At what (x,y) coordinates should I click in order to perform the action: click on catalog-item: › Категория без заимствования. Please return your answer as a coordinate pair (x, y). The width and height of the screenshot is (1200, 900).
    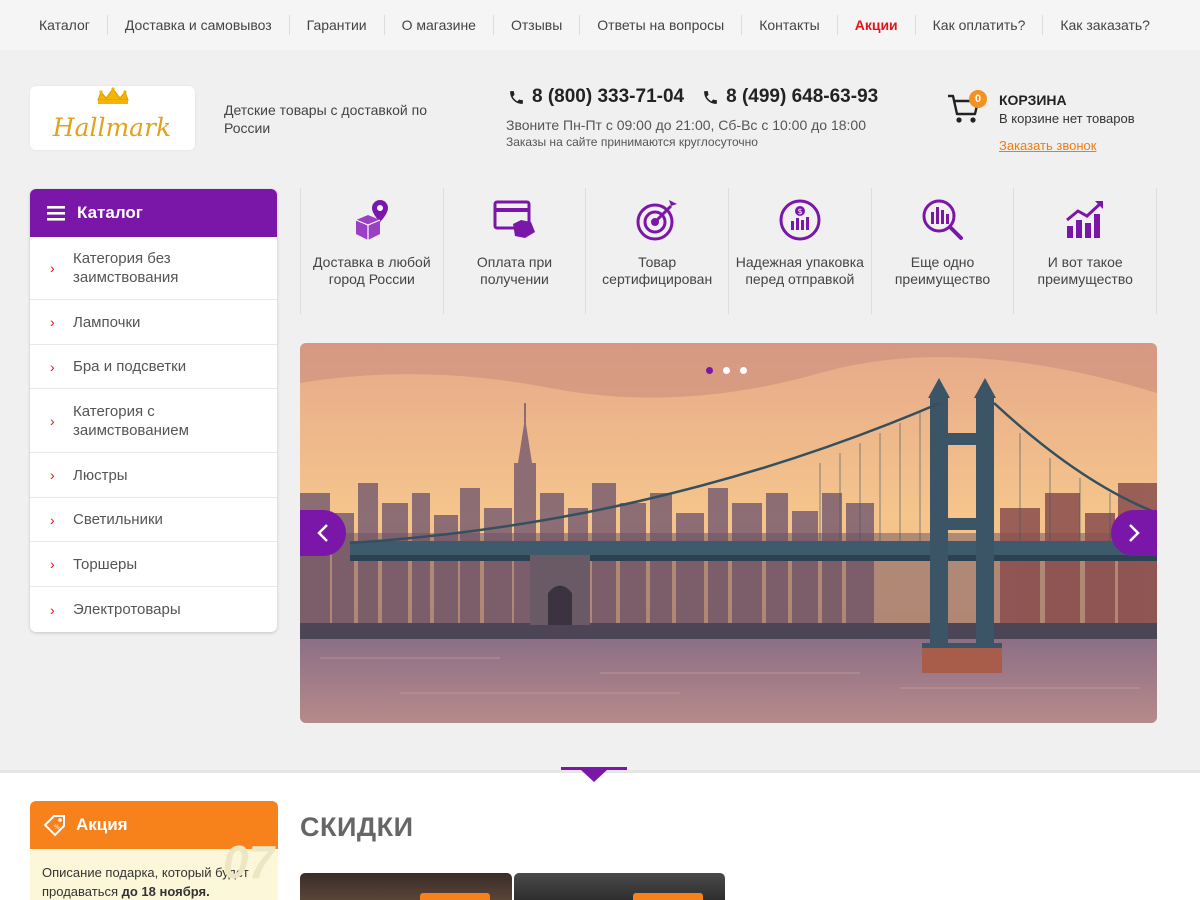
    Looking at the image, I should click on (153, 268).